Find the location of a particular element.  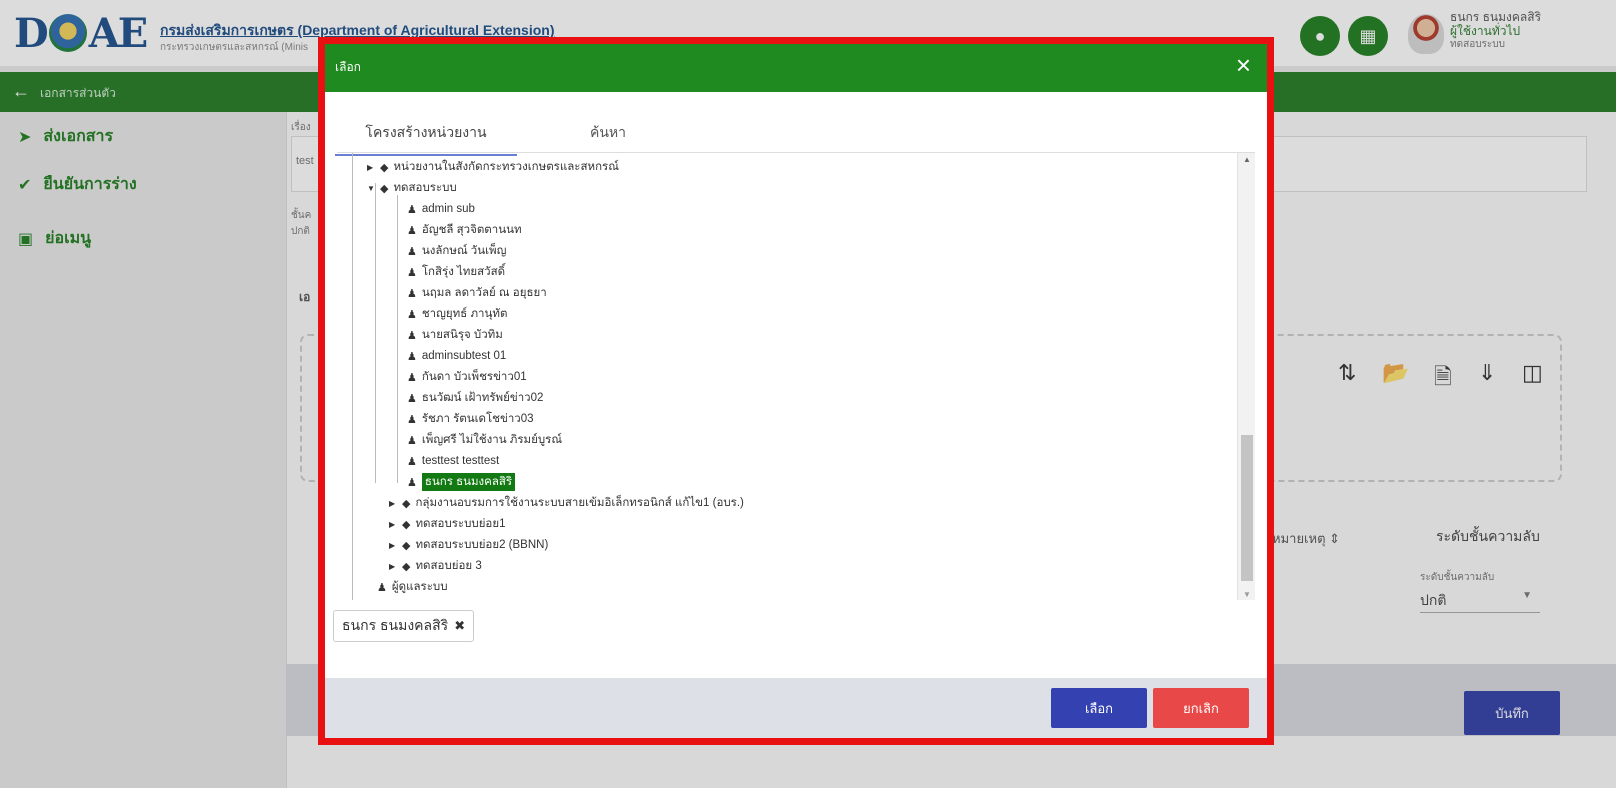

tree-node-label: รัชภา รัตนเดโชข่าว03 is located at coordinates (477, 419).